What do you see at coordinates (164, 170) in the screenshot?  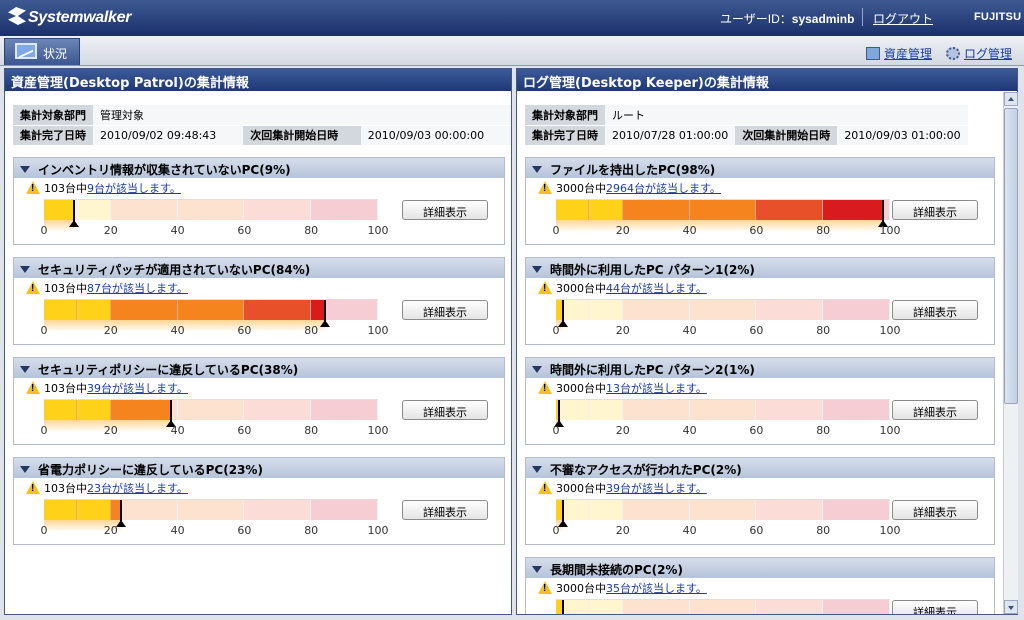 I see `section-title: インベントリ情報が収集されていないPC(9%)` at bounding box center [164, 170].